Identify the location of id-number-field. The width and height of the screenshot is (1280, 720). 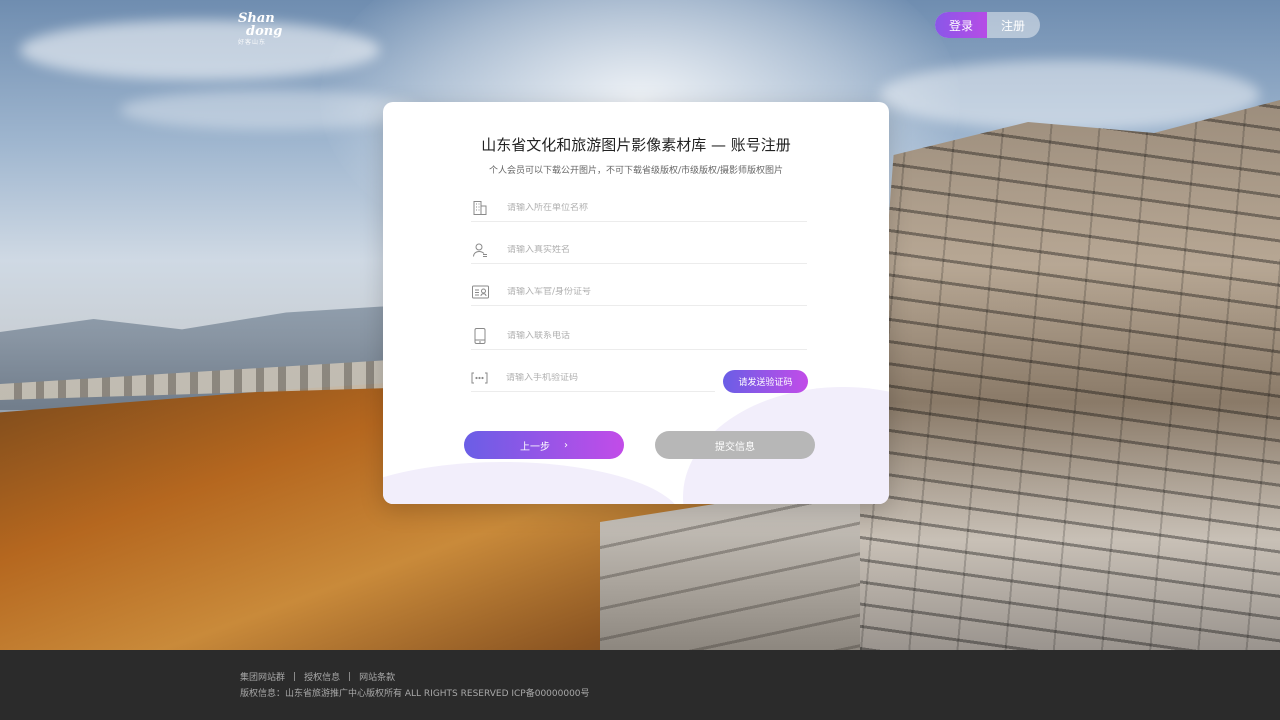
(639, 292).